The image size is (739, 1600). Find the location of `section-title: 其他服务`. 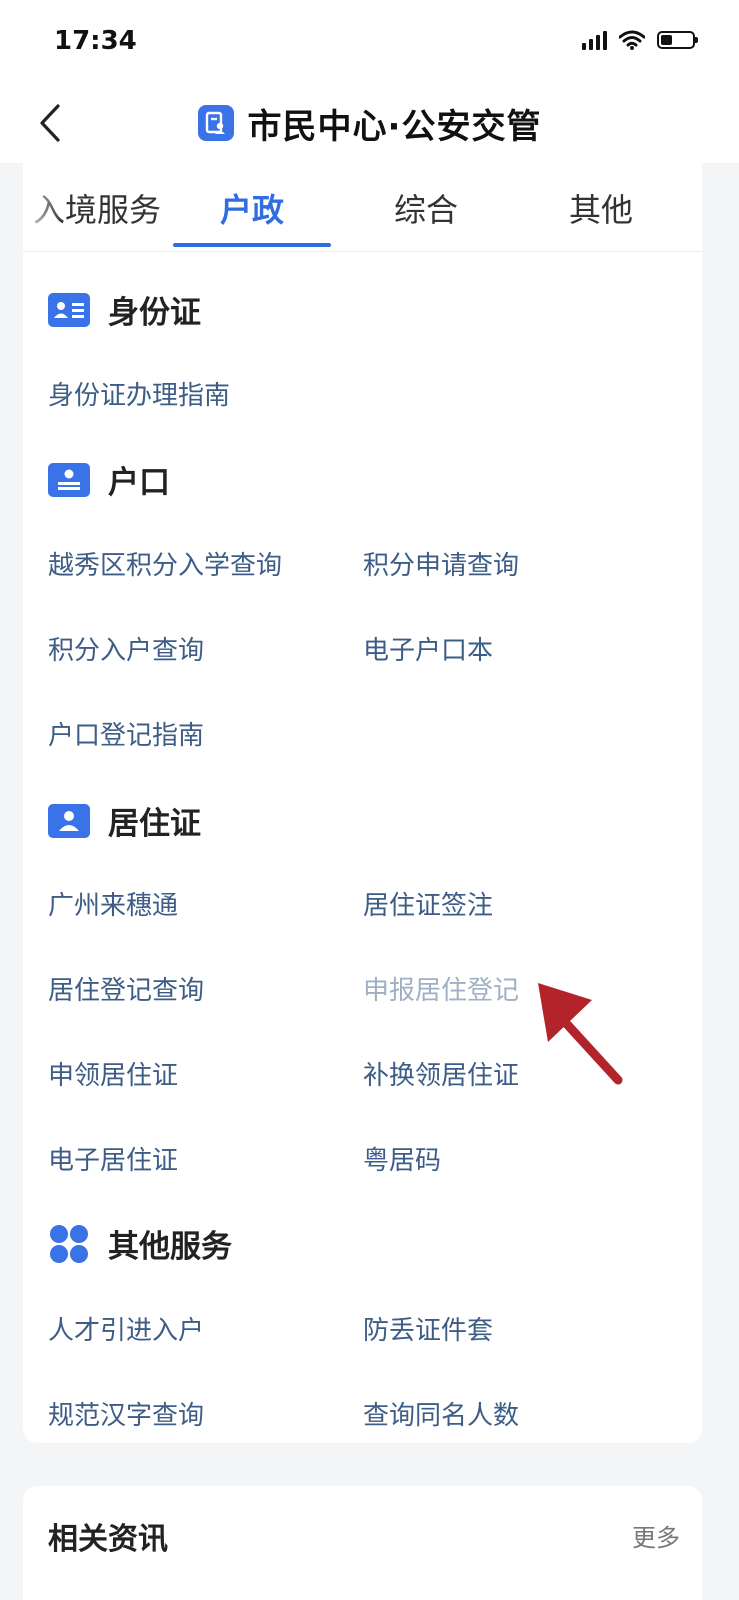

section-title: 其他服务 is located at coordinates (170, 1247).